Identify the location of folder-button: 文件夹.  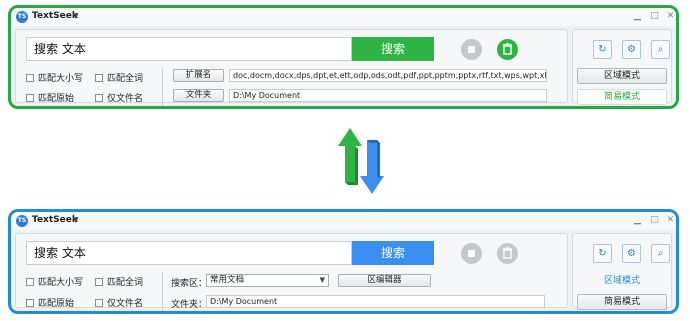
(198, 95).